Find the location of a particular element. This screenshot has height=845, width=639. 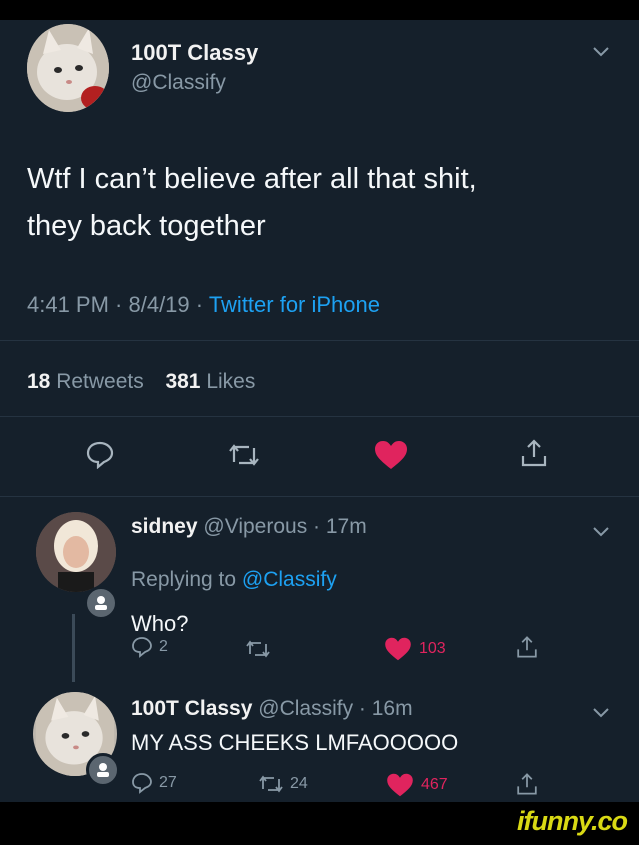

reply-author-name: sidney is located at coordinates (164, 526).